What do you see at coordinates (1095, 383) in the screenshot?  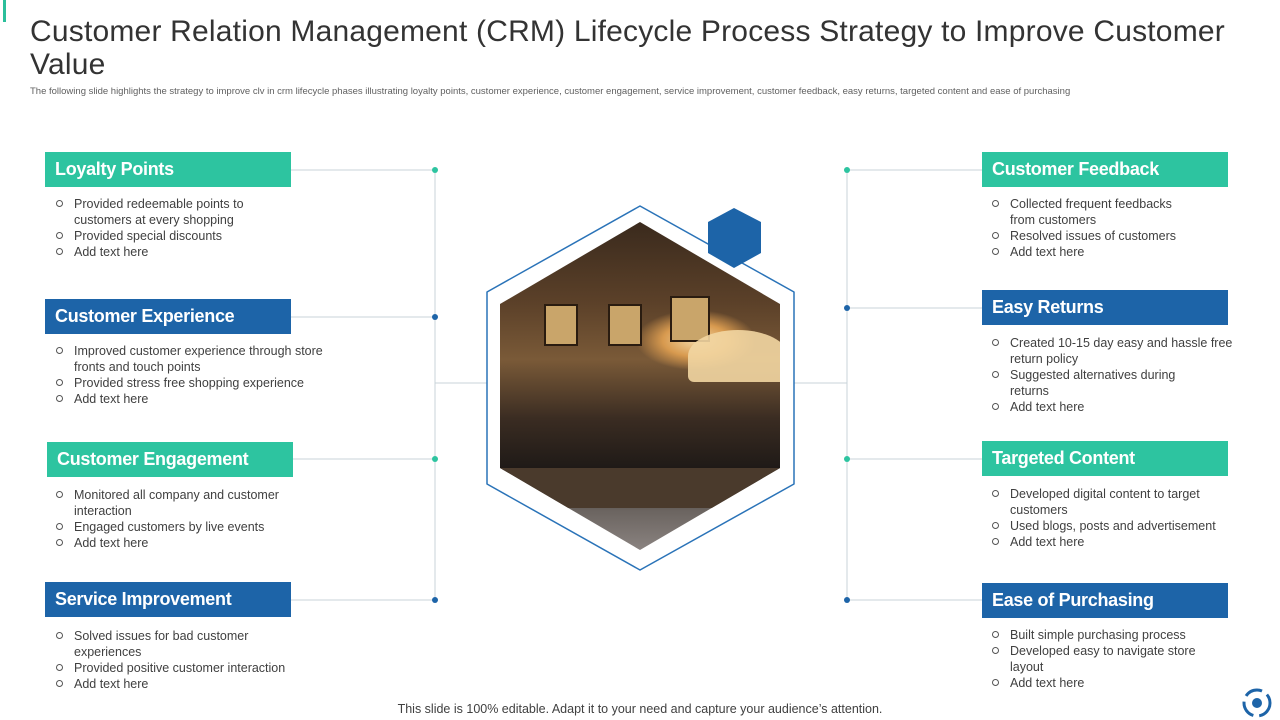 I see `list-item: Suggested alternatives during returns` at bounding box center [1095, 383].